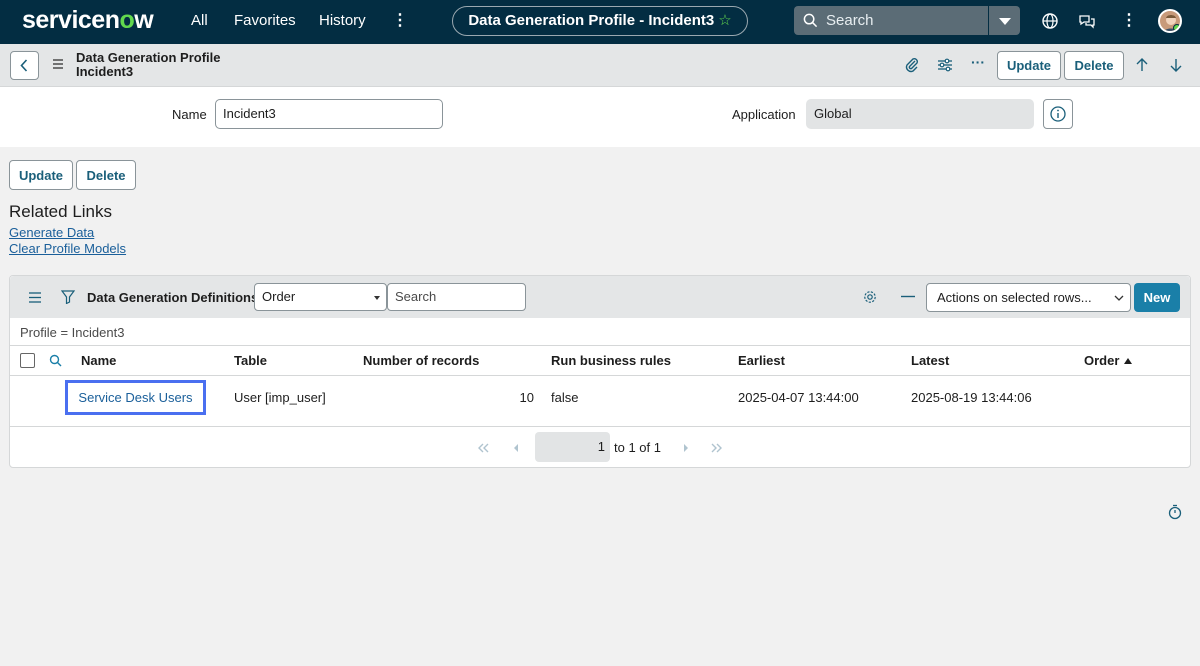  Describe the element at coordinates (724, 20) in the screenshot. I see `star-icon: ☆` at that location.